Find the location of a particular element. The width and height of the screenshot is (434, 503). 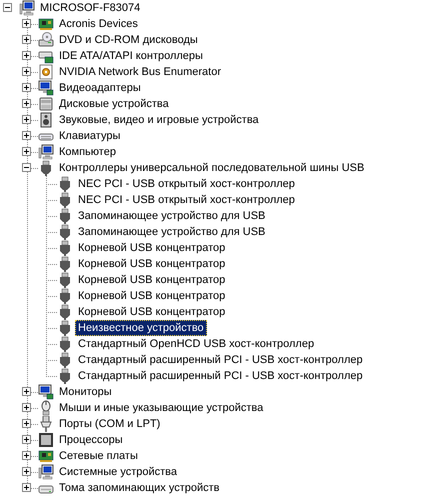

tree-item: Acronis Devices is located at coordinates (98, 24).